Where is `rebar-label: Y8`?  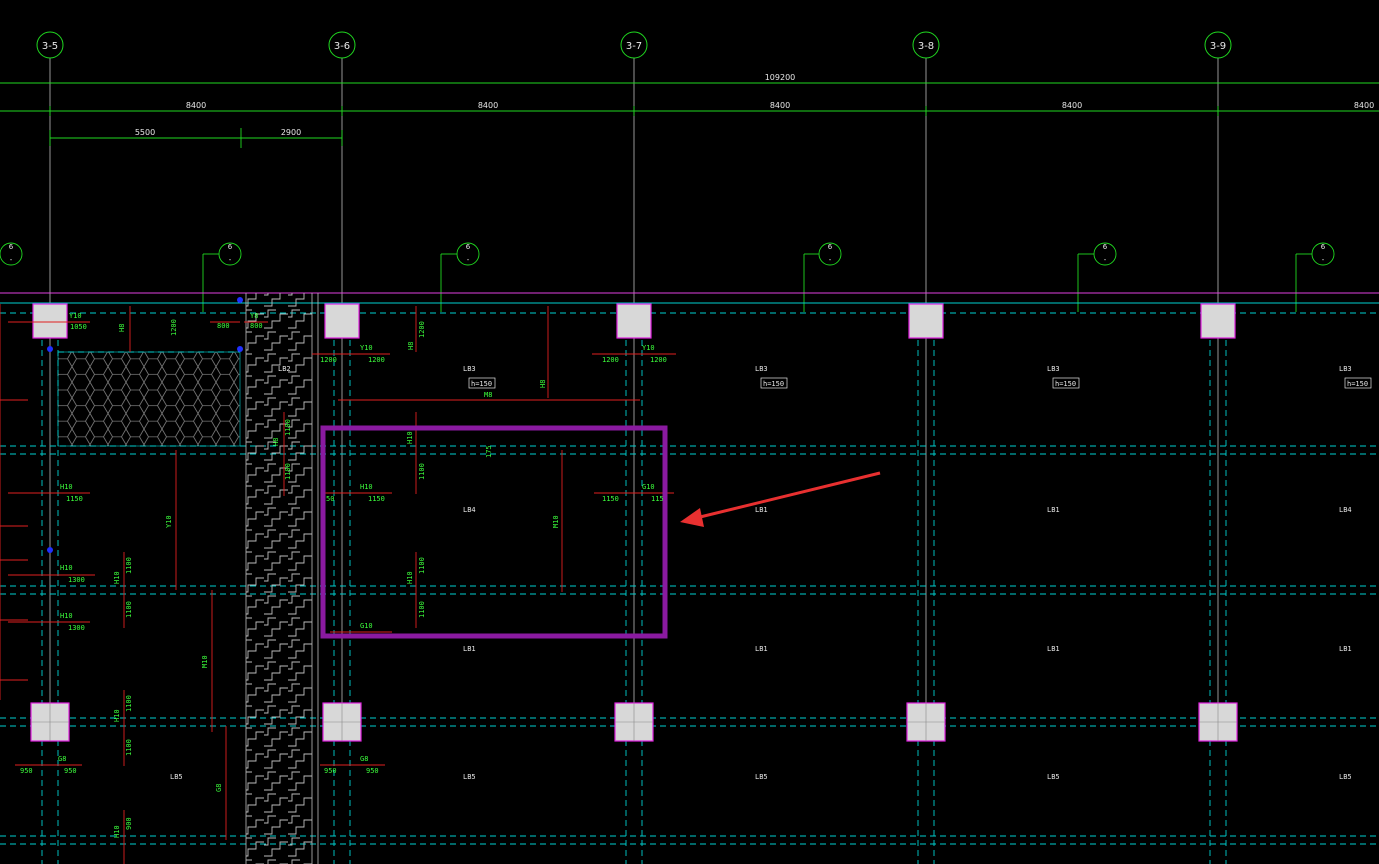
rebar-label: Y8 is located at coordinates (254, 316).